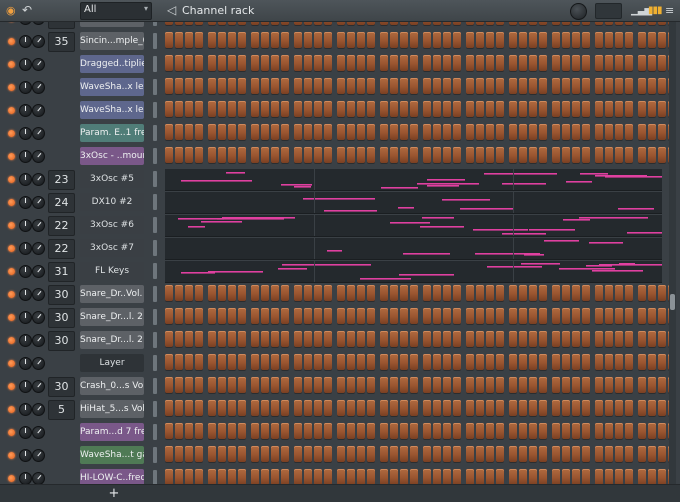 The width and height of the screenshot is (680, 502). What do you see at coordinates (25, 202) in the screenshot?
I see `pan-knob` at bounding box center [25, 202].